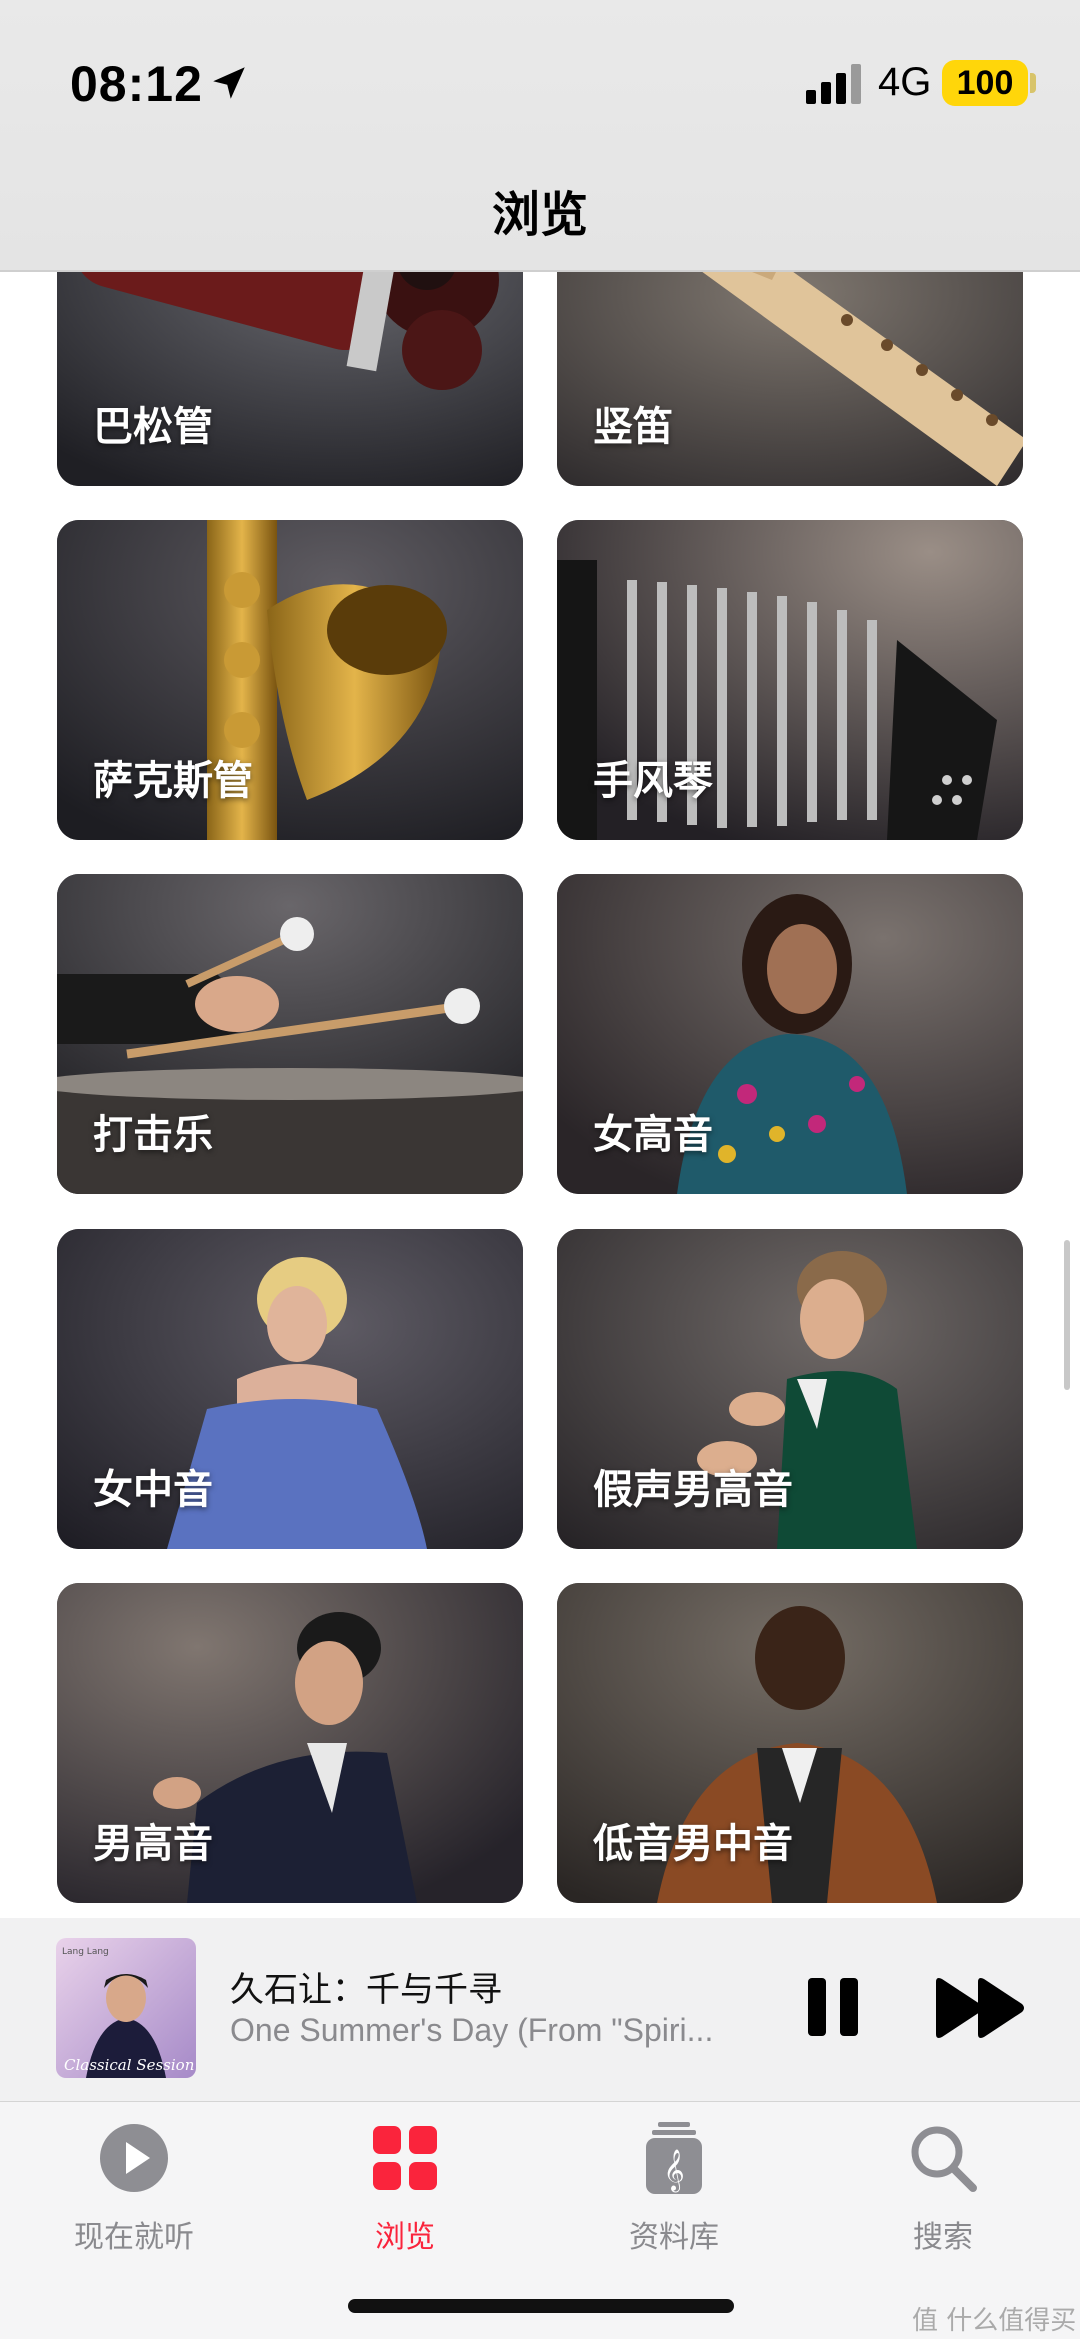 This screenshot has height=2339, width=1080. Describe the element at coordinates (290, 1743) in the screenshot. I see `card-tenor: 男高音` at that location.